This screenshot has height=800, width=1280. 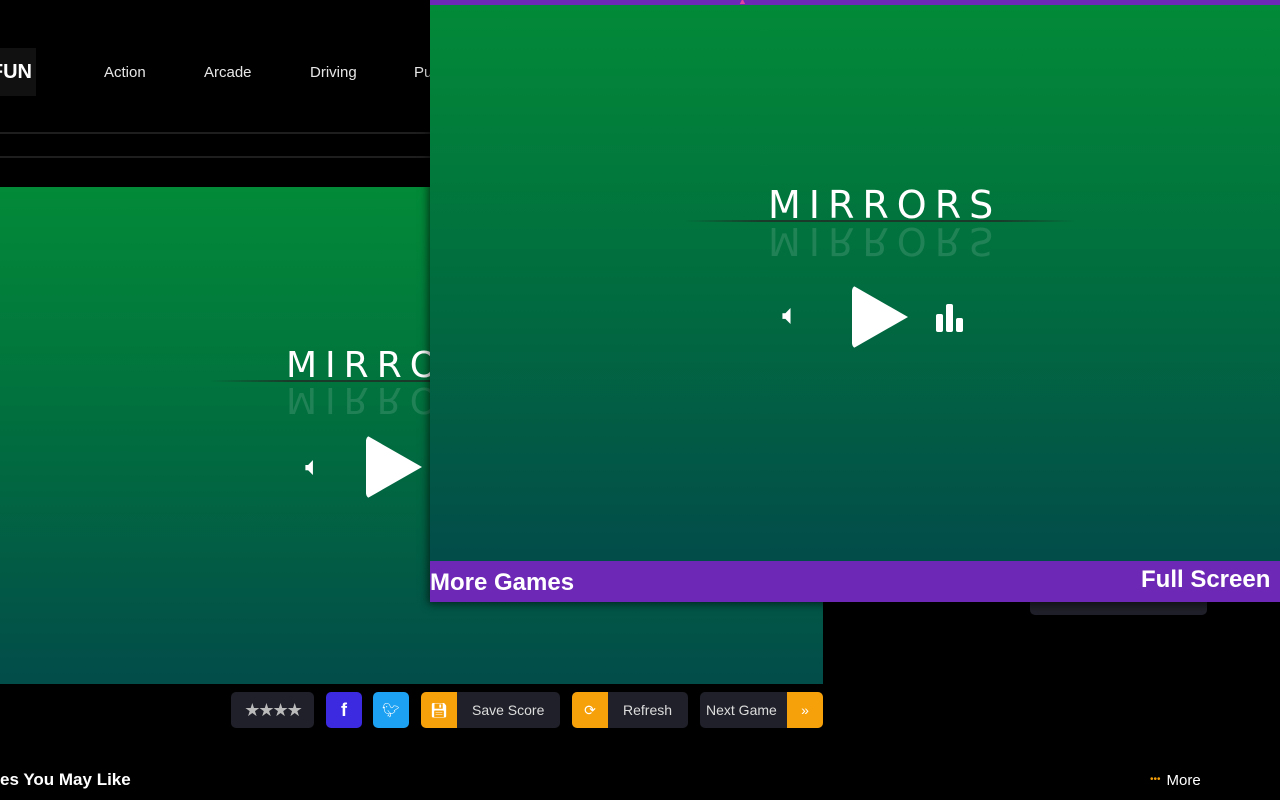 I want to click on nav-driving: Driving, so click(x=333, y=72).